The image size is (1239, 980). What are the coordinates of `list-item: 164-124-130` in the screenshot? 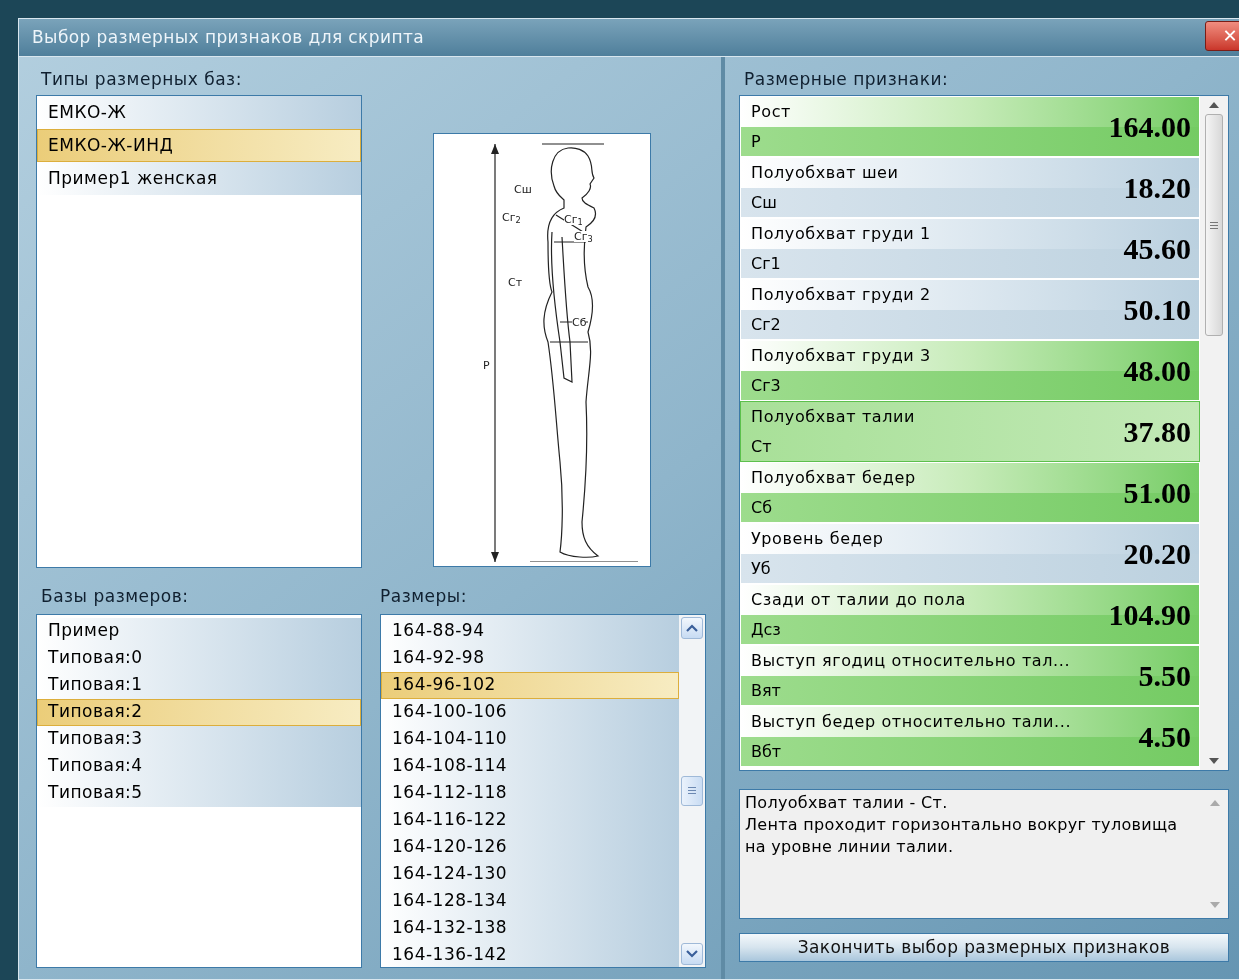 It's located at (530, 874).